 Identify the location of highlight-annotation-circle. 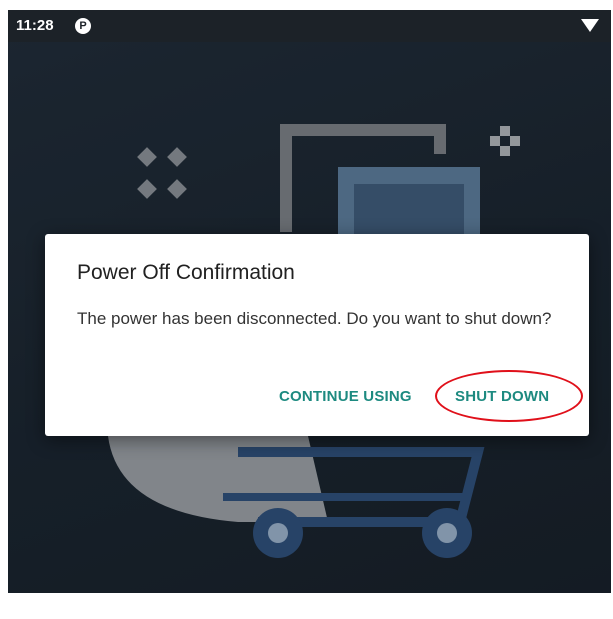
(509, 396).